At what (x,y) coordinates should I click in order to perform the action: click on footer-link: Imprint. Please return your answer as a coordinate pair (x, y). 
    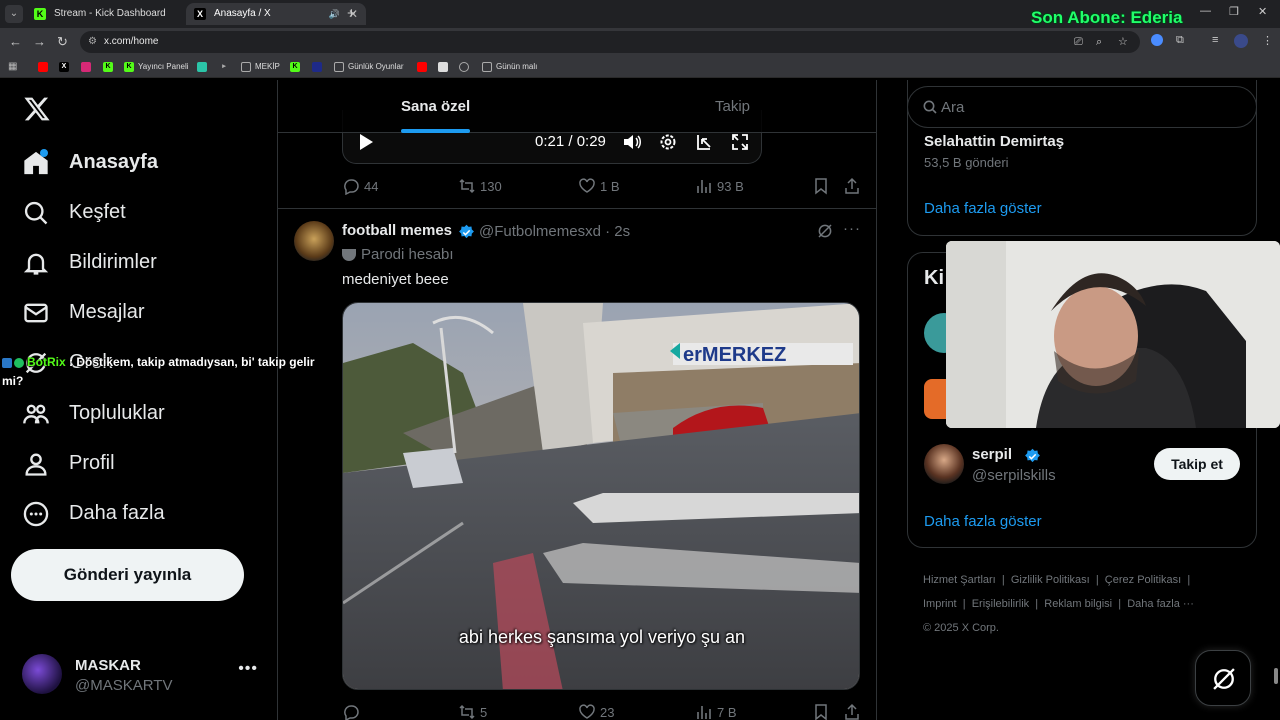
    Looking at the image, I should click on (940, 604).